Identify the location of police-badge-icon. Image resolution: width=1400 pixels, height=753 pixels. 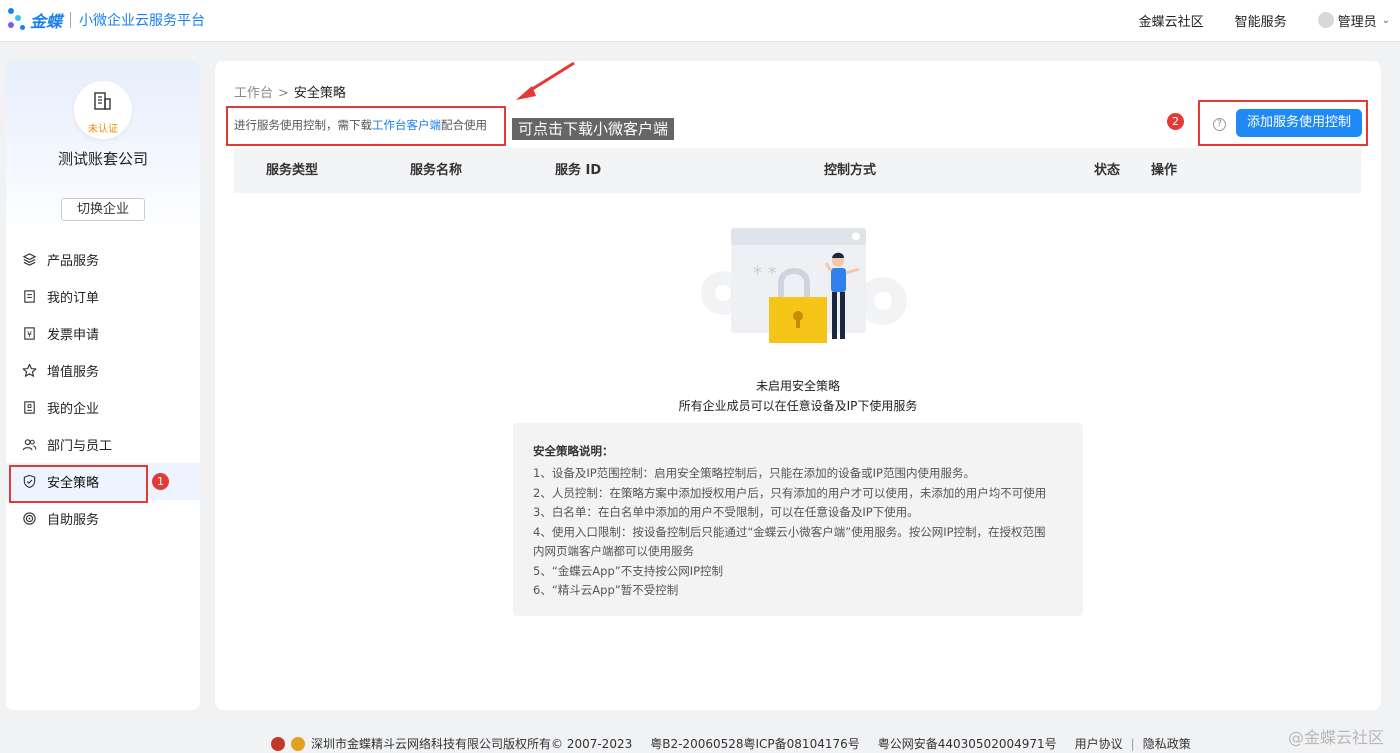
(298, 743).